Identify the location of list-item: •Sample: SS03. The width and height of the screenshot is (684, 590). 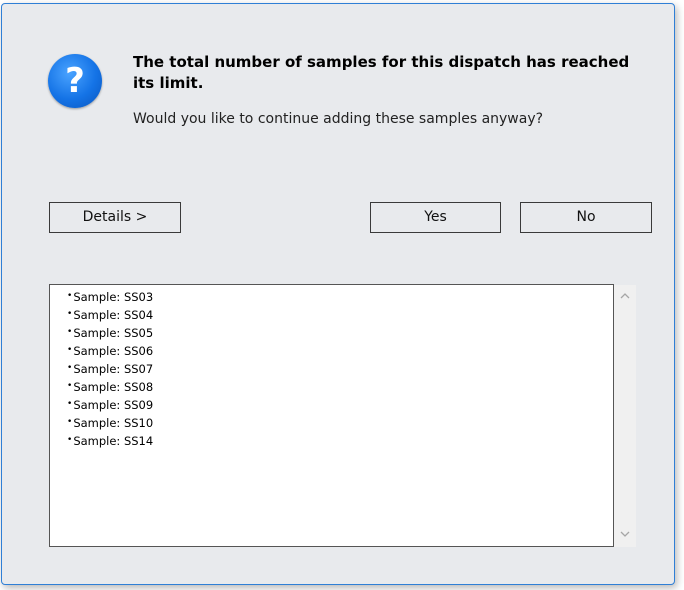
(340, 297).